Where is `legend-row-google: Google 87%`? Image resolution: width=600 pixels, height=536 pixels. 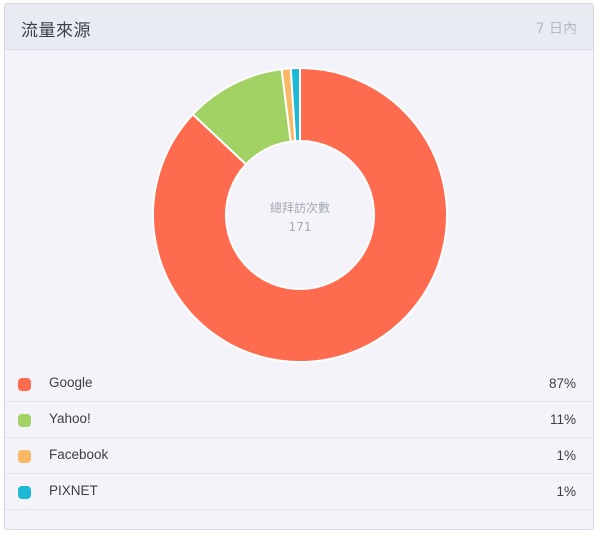 legend-row-google: Google 87% is located at coordinates (299, 384).